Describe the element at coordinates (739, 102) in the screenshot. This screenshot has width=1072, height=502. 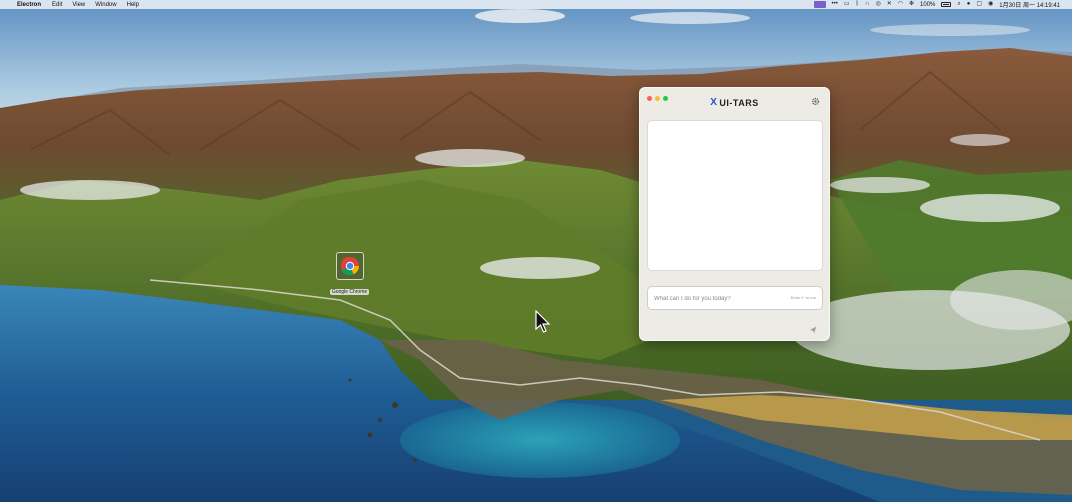
I see `app-title: UI-TARS` at that location.